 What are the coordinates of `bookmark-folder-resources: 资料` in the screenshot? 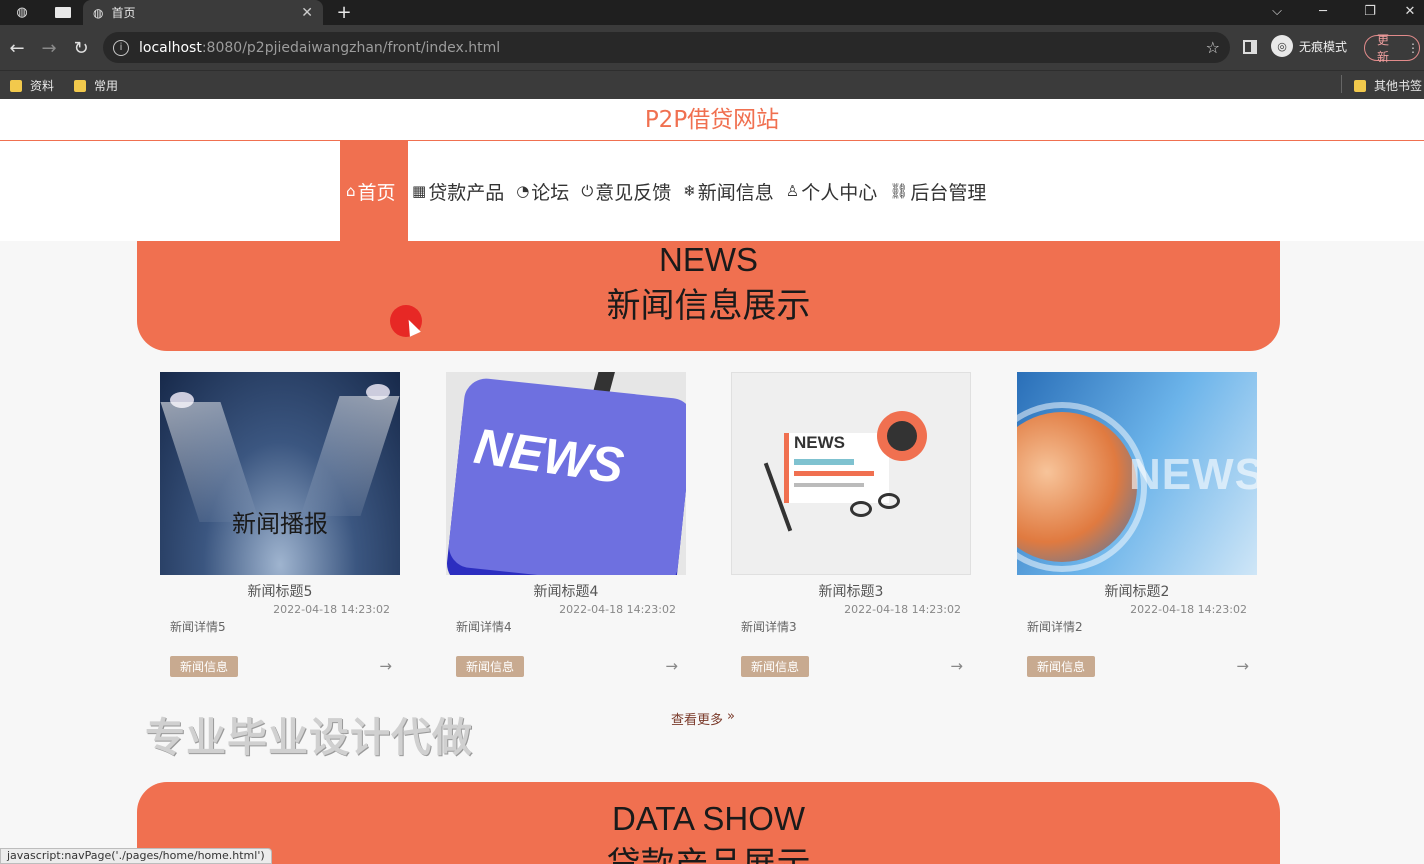 It's located at (32, 85).